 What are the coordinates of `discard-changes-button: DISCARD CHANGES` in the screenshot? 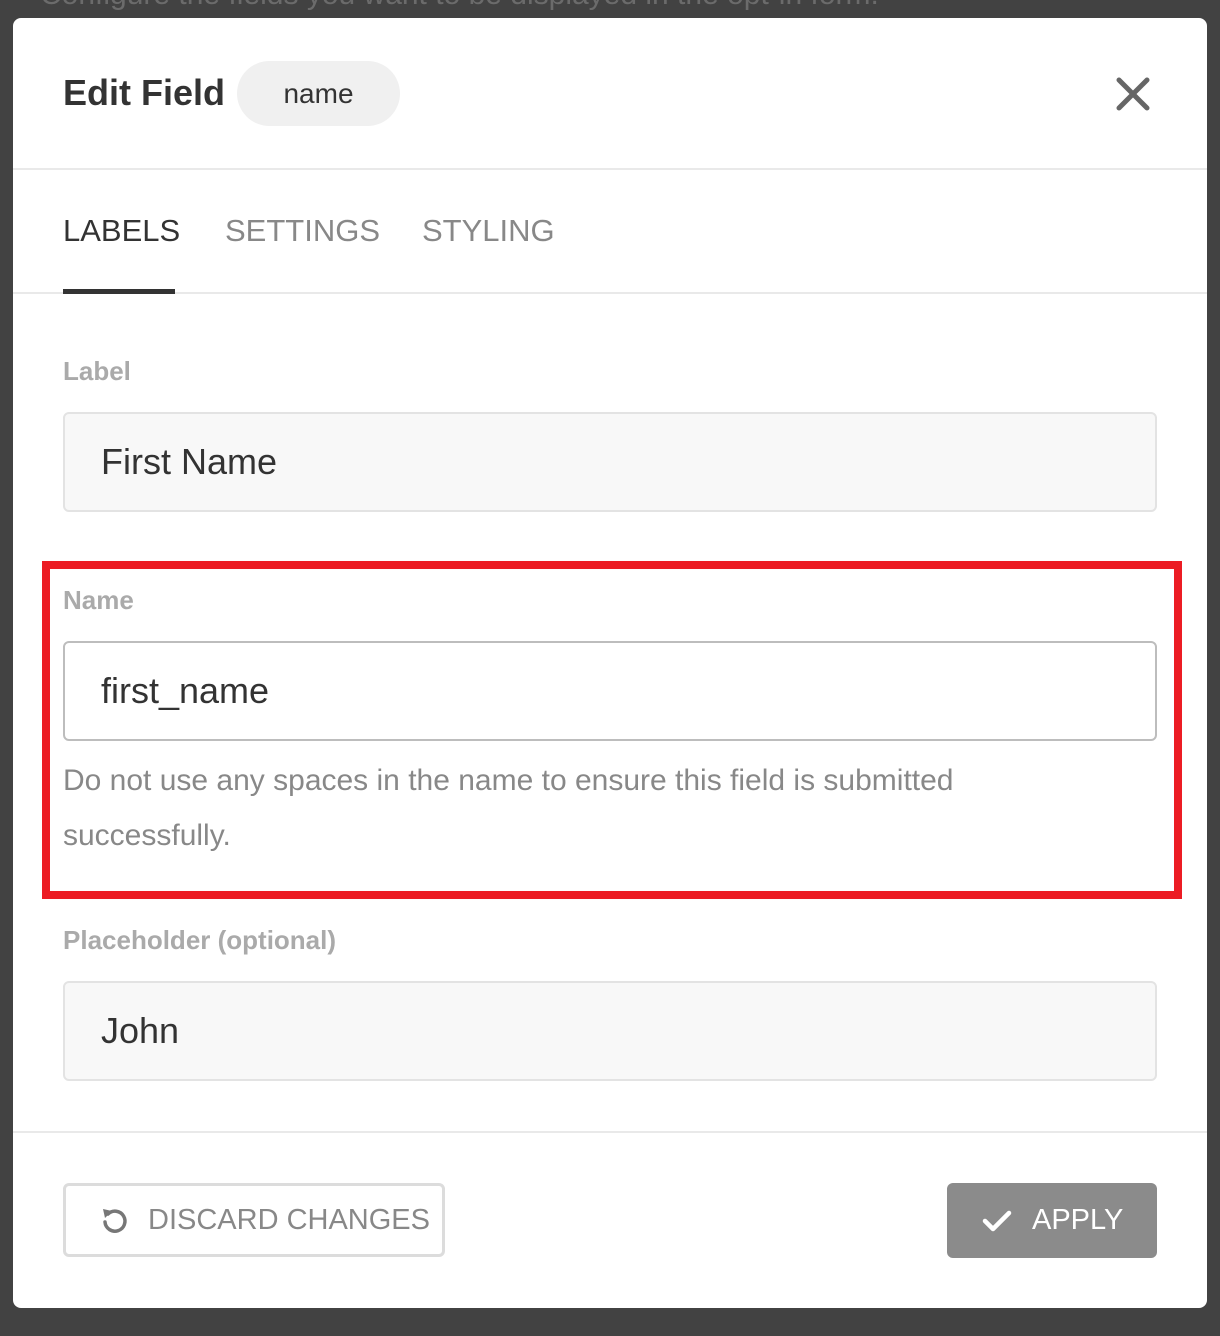 It's located at (254, 1220).